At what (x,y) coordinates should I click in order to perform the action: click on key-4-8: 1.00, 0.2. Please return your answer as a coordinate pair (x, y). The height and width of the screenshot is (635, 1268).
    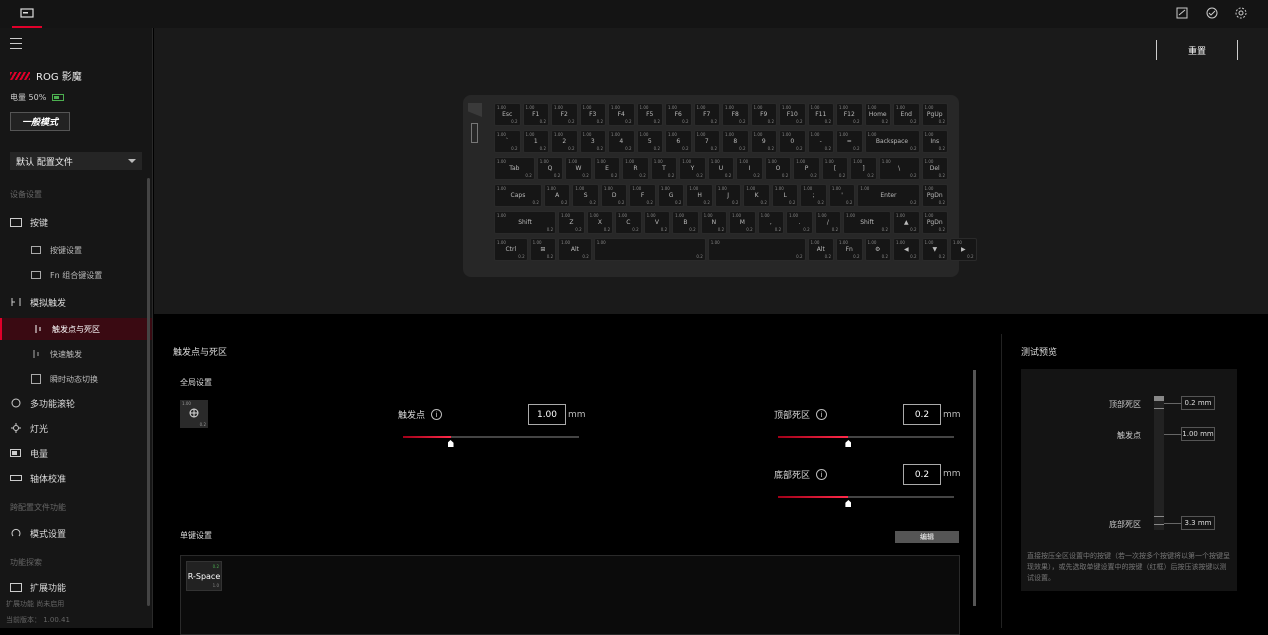
    Looking at the image, I should click on (771, 222).